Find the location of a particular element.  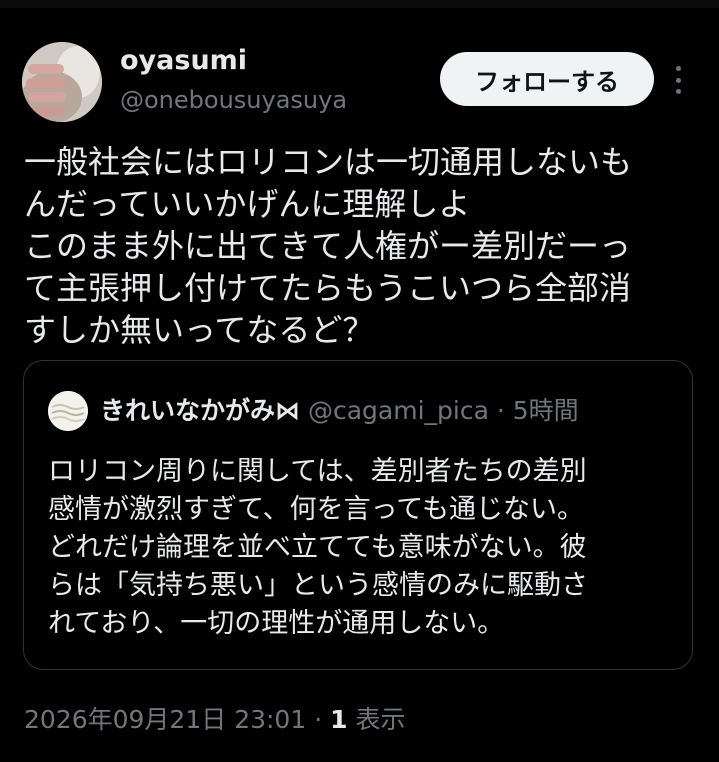

quote-header: きれいなかがみ⋈ @cagami_pica · 5時間 is located at coordinates (339, 411).